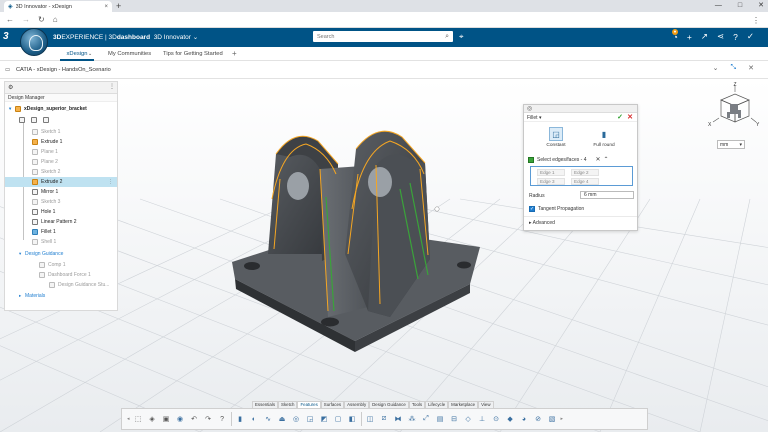 This screenshot has width=768, height=432. I want to click on tree-materials: ▸ Materials, so click(61, 296).